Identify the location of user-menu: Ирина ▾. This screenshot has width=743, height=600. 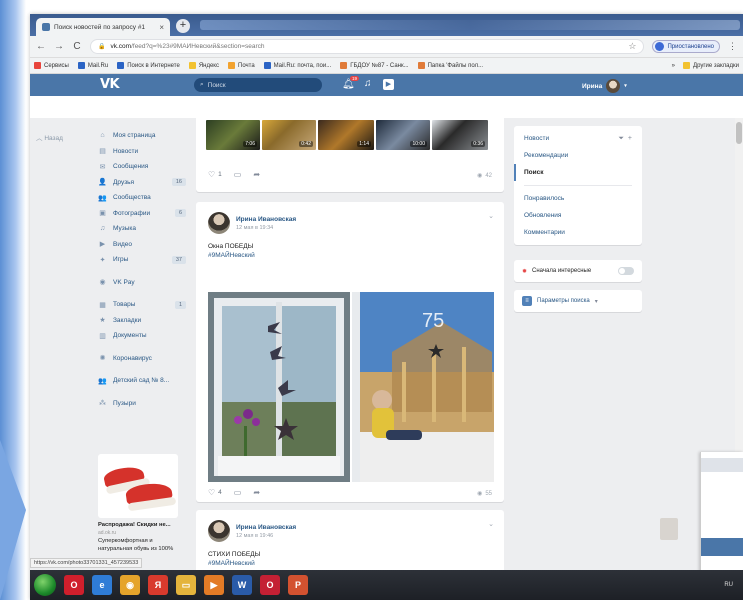
(604, 86).